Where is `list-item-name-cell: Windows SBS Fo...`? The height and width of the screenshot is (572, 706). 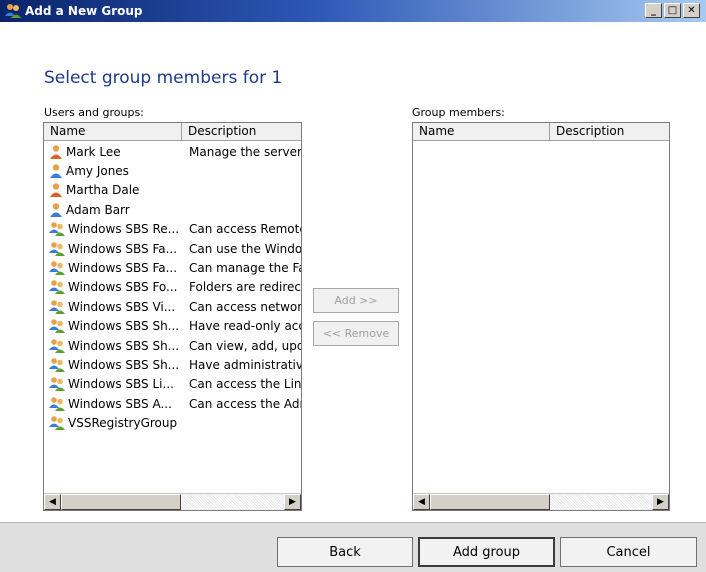
list-item-name-cell: Windows SBS Fo... is located at coordinates (112, 287).